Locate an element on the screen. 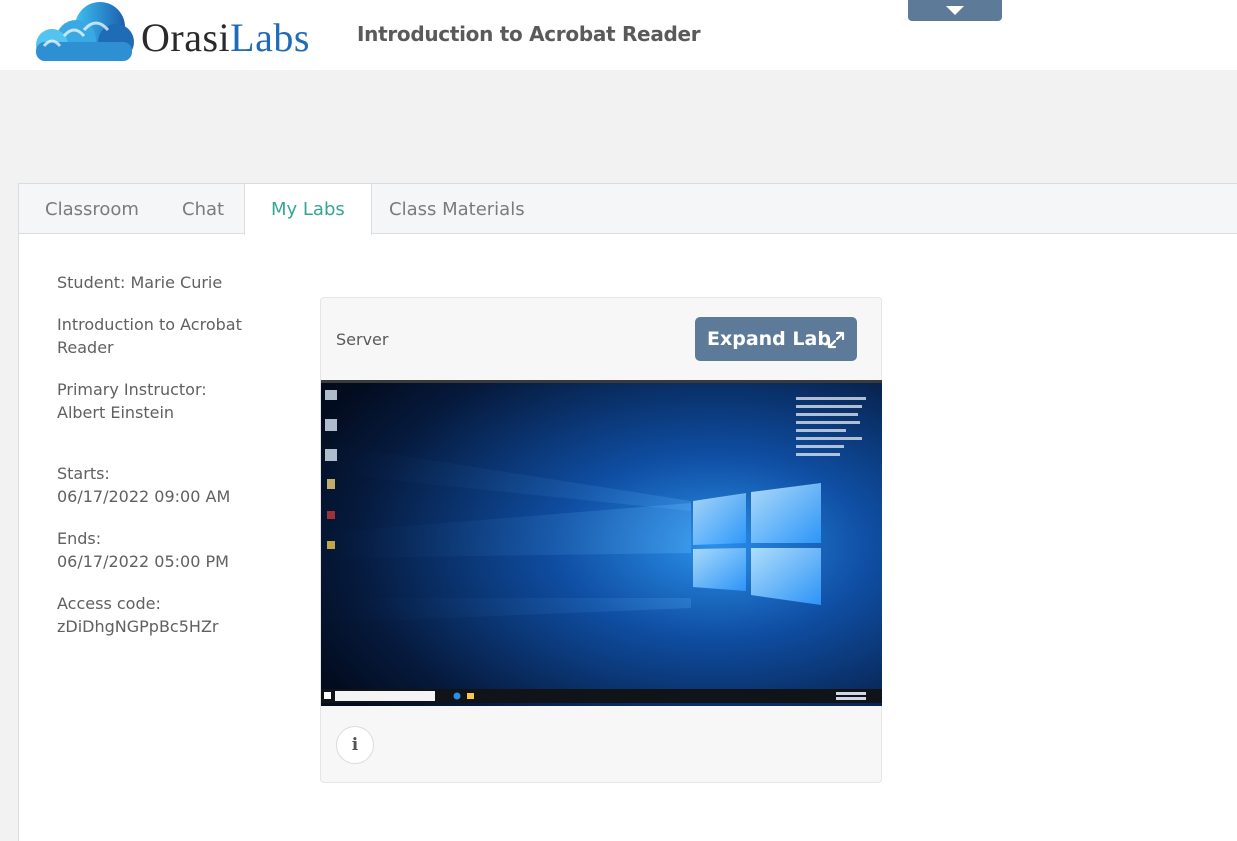  chevron-down-icon is located at coordinates (955, 10).